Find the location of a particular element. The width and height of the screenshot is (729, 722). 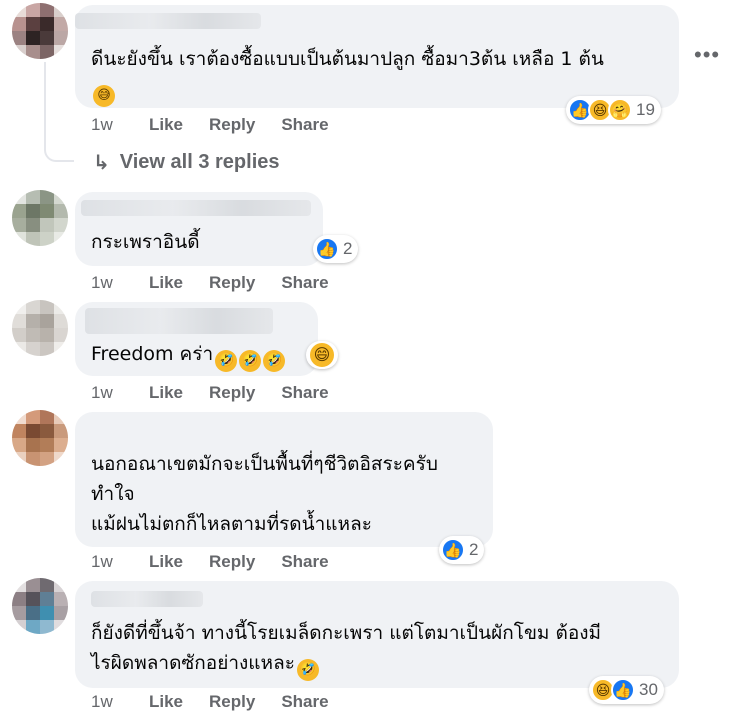

view-replies-link: ↳ View all 3 replies is located at coordinates (186, 162).